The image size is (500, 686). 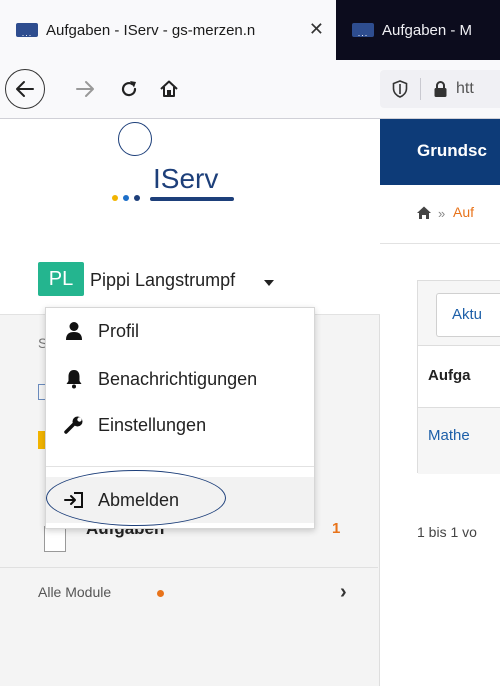 I want to click on notification-dot, so click(x=160, y=593).